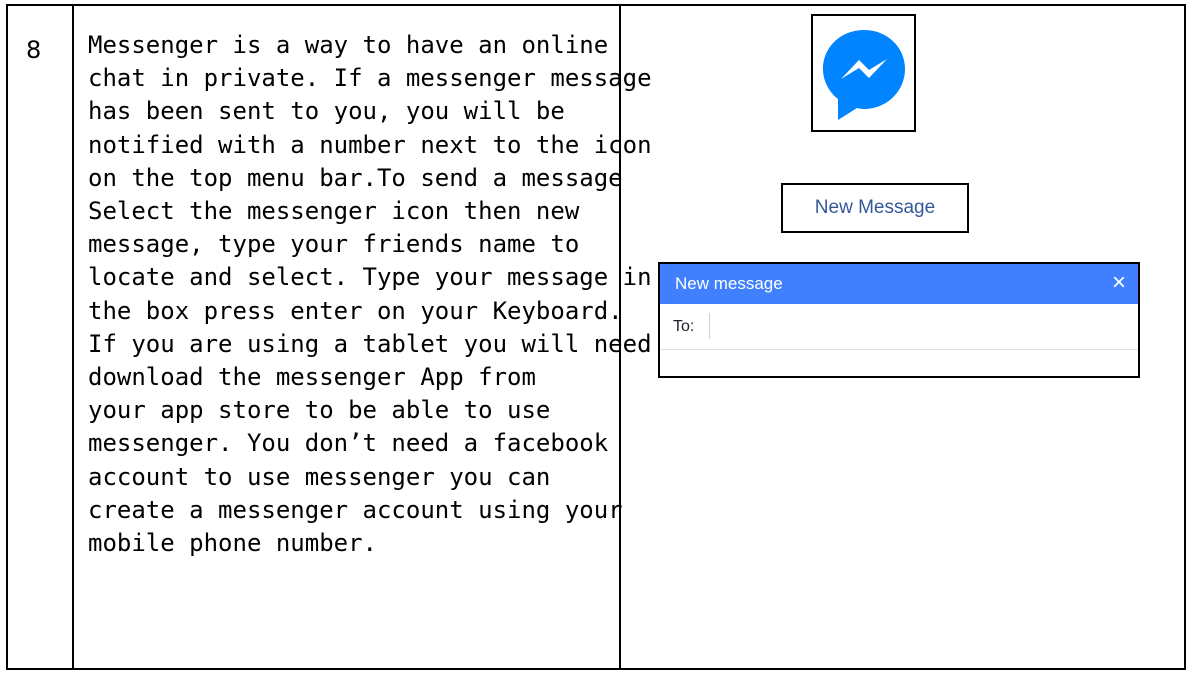  Describe the element at coordinates (684, 326) in the screenshot. I see `to-label: To:` at that location.